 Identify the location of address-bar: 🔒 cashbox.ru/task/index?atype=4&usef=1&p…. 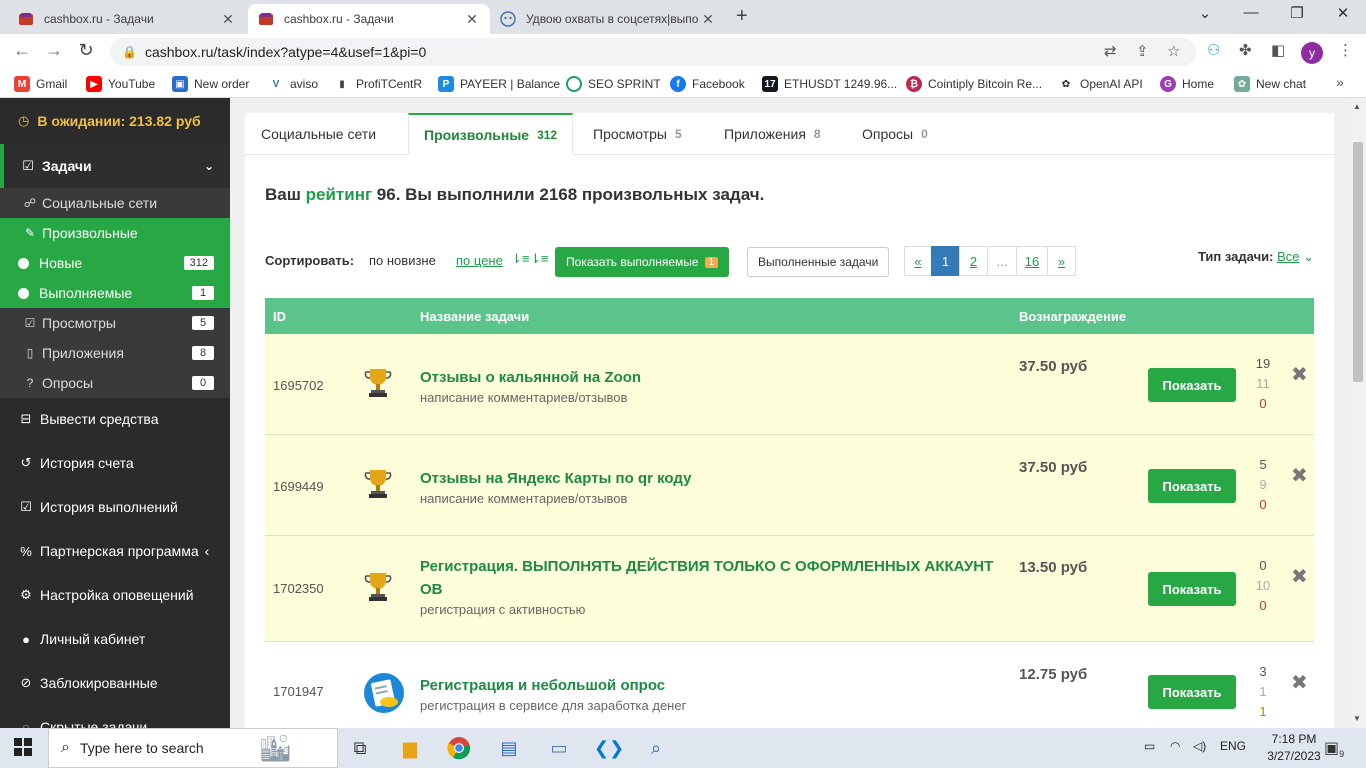
(653, 52).